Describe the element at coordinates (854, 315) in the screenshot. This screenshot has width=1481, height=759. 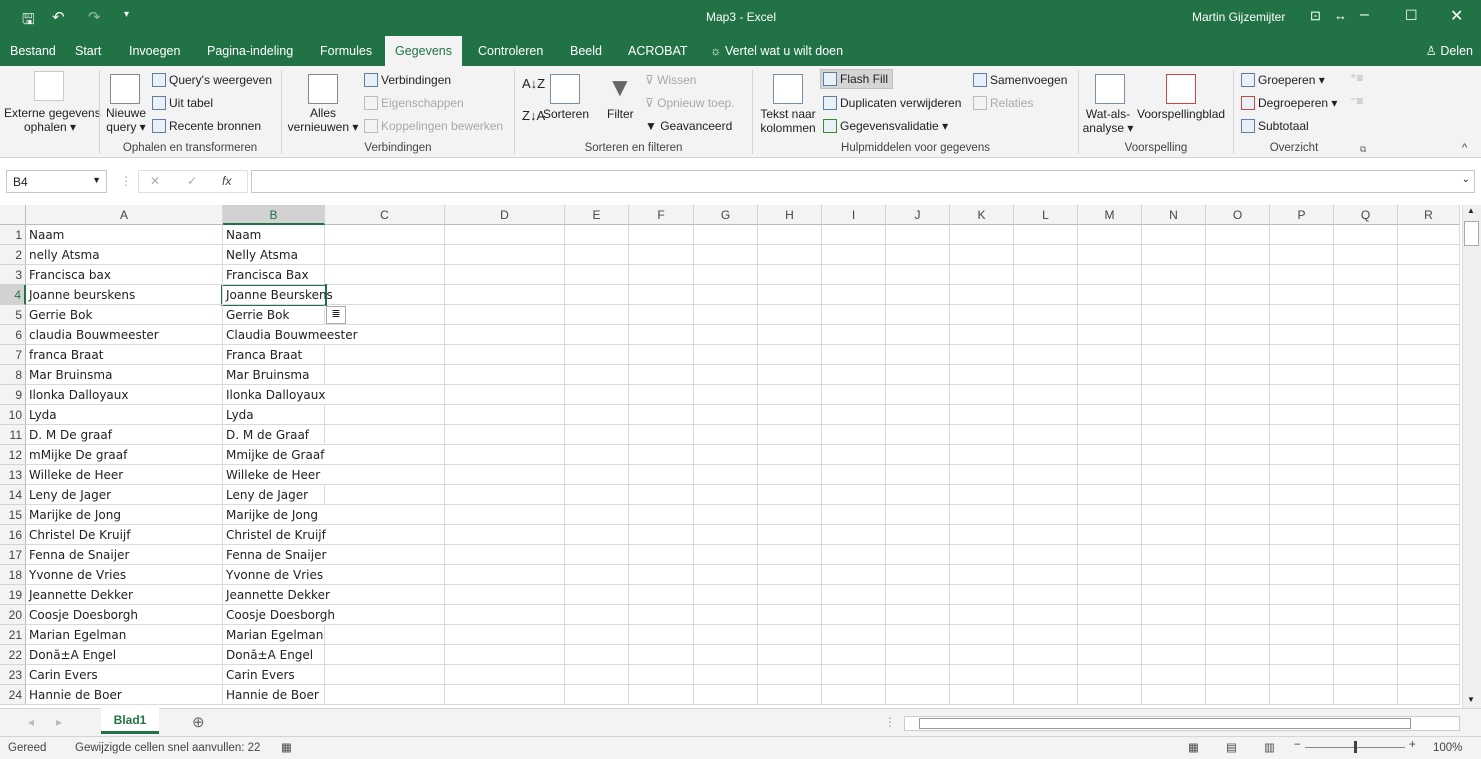
I see `cell-I5` at that location.